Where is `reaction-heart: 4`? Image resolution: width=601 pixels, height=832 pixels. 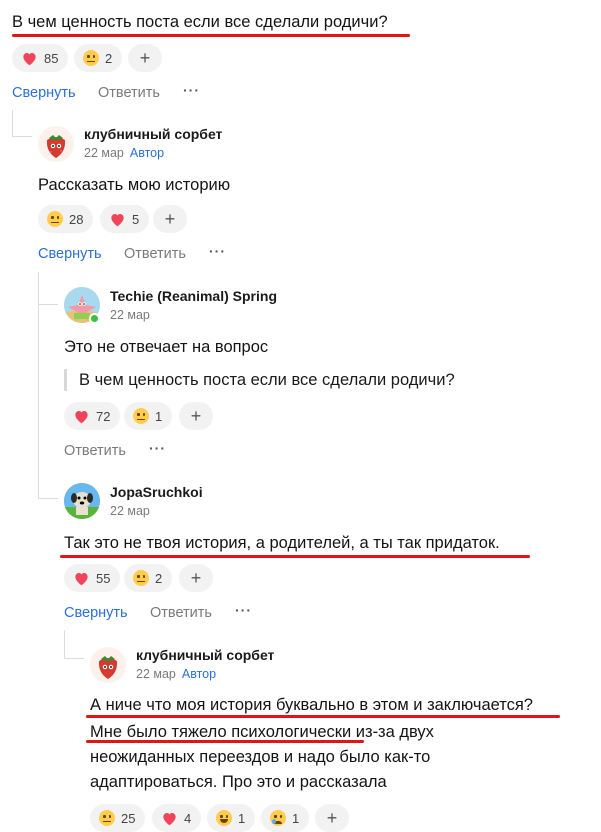 reaction-heart: 4 is located at coordinates (177, 818).